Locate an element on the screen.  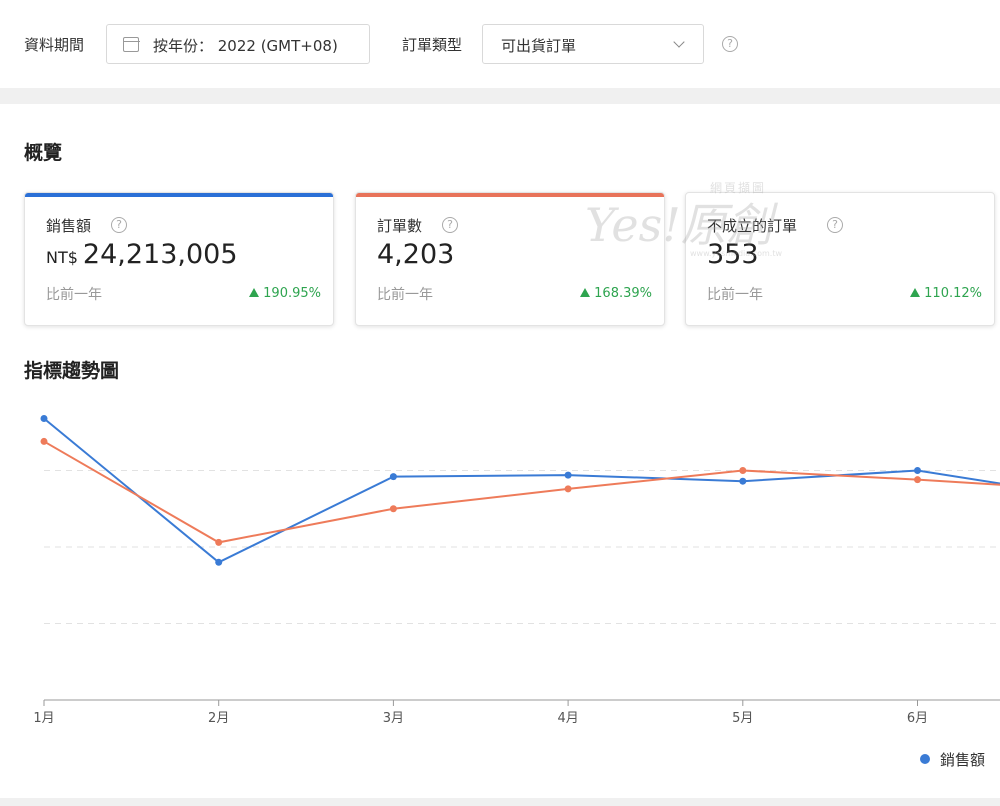
change-indicator: 168.39% is located at coordinates (616, 293).